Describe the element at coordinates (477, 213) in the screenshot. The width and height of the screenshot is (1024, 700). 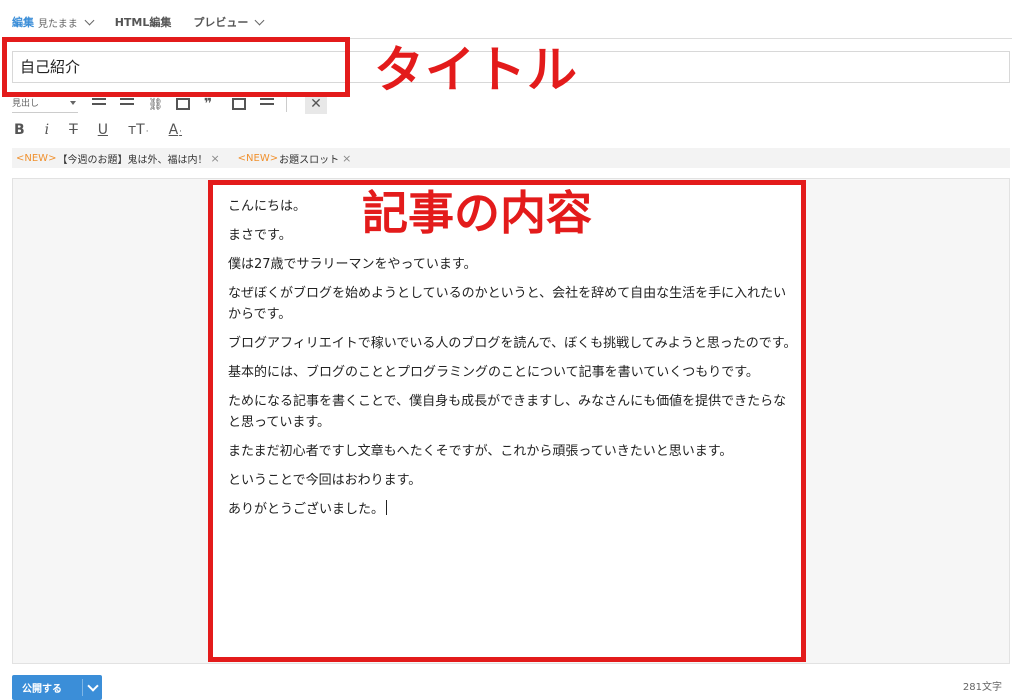
I see `content-annotation-label: 記事の内容` at that location.